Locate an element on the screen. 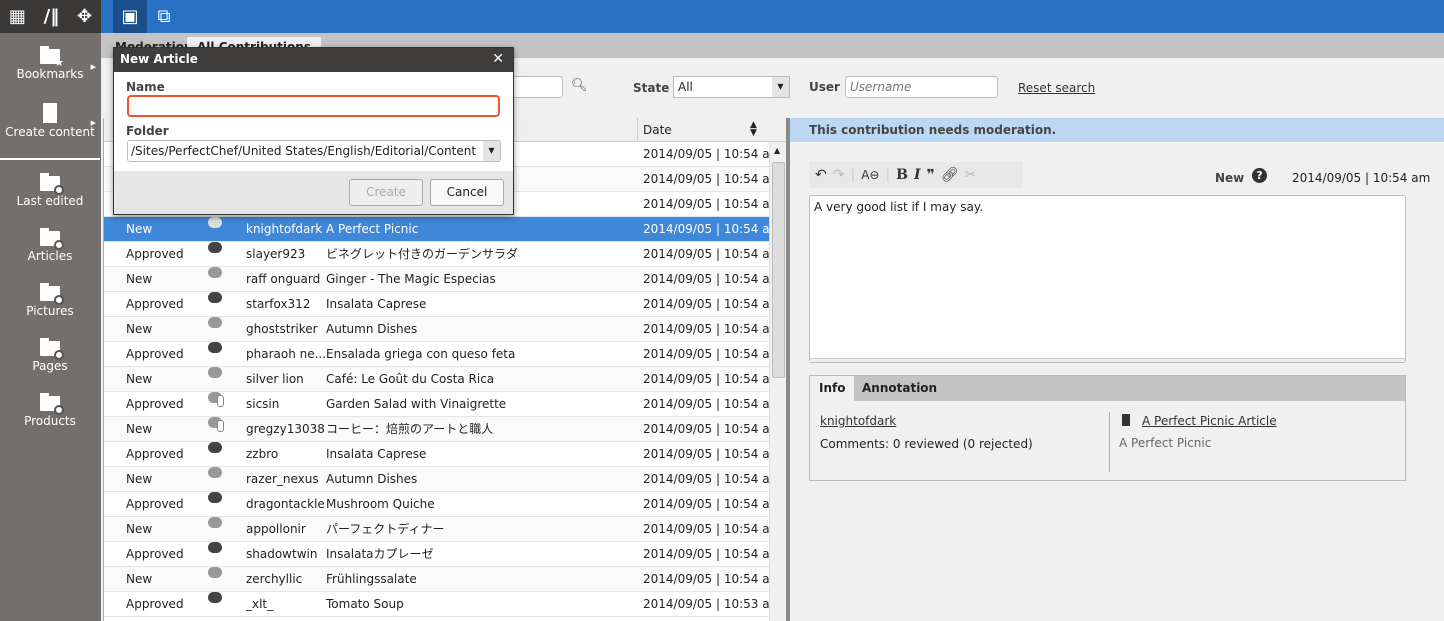  sidebar-item-label: Create content is located at coordinates (50, 132).